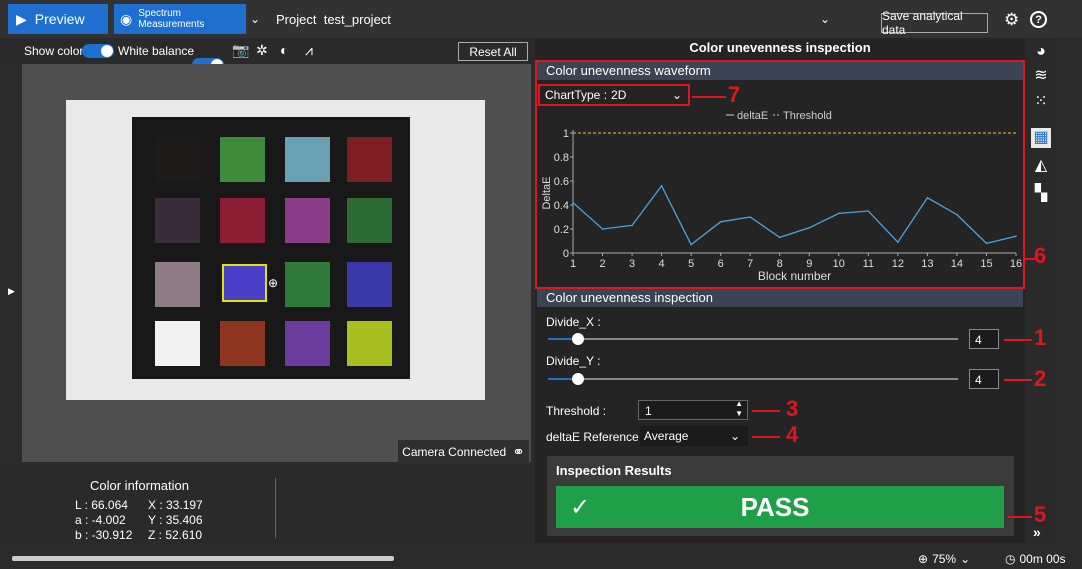 The width and height of the screenshot is (1082, 569). I want to click on y-tick-label: 0, so click(566, 254).